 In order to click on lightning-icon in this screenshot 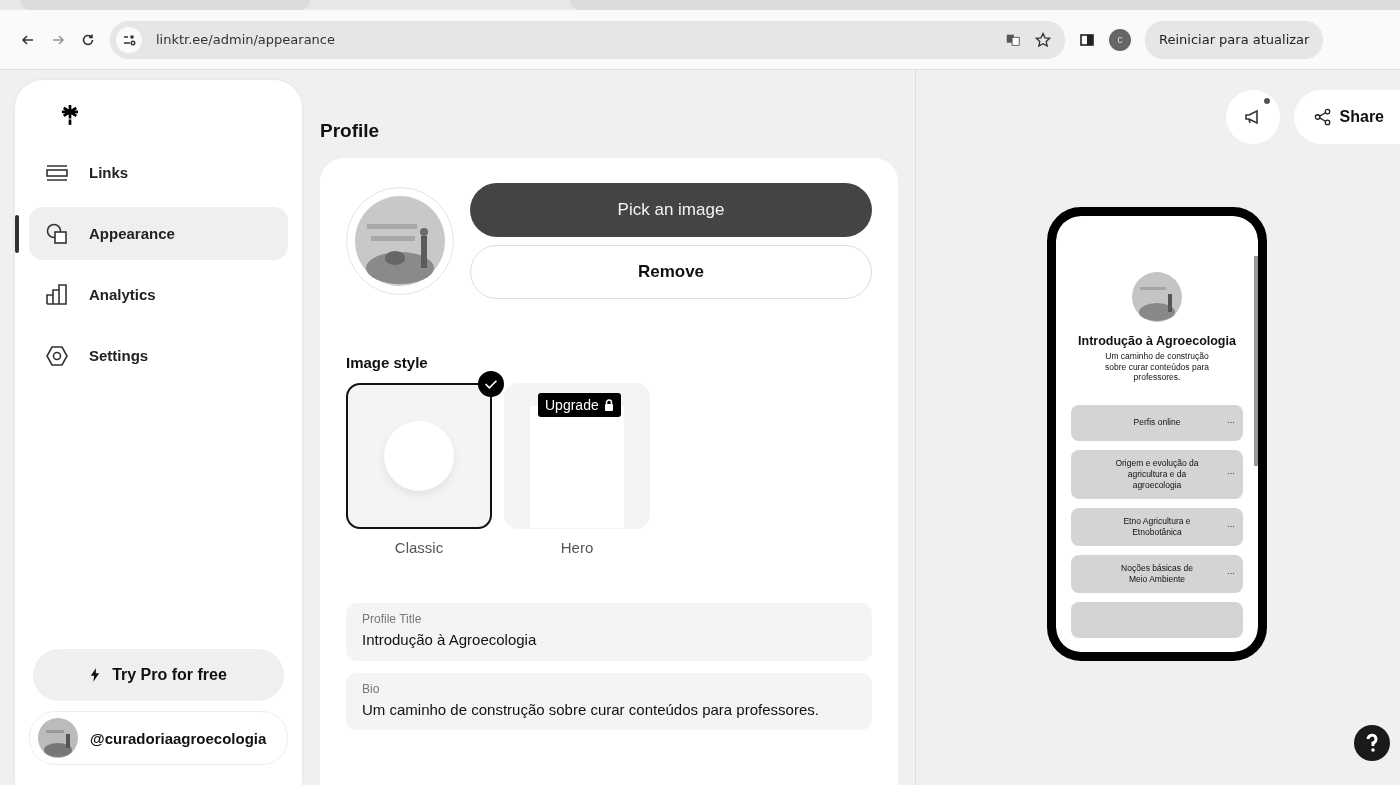, I will do `click(95, 675)`.